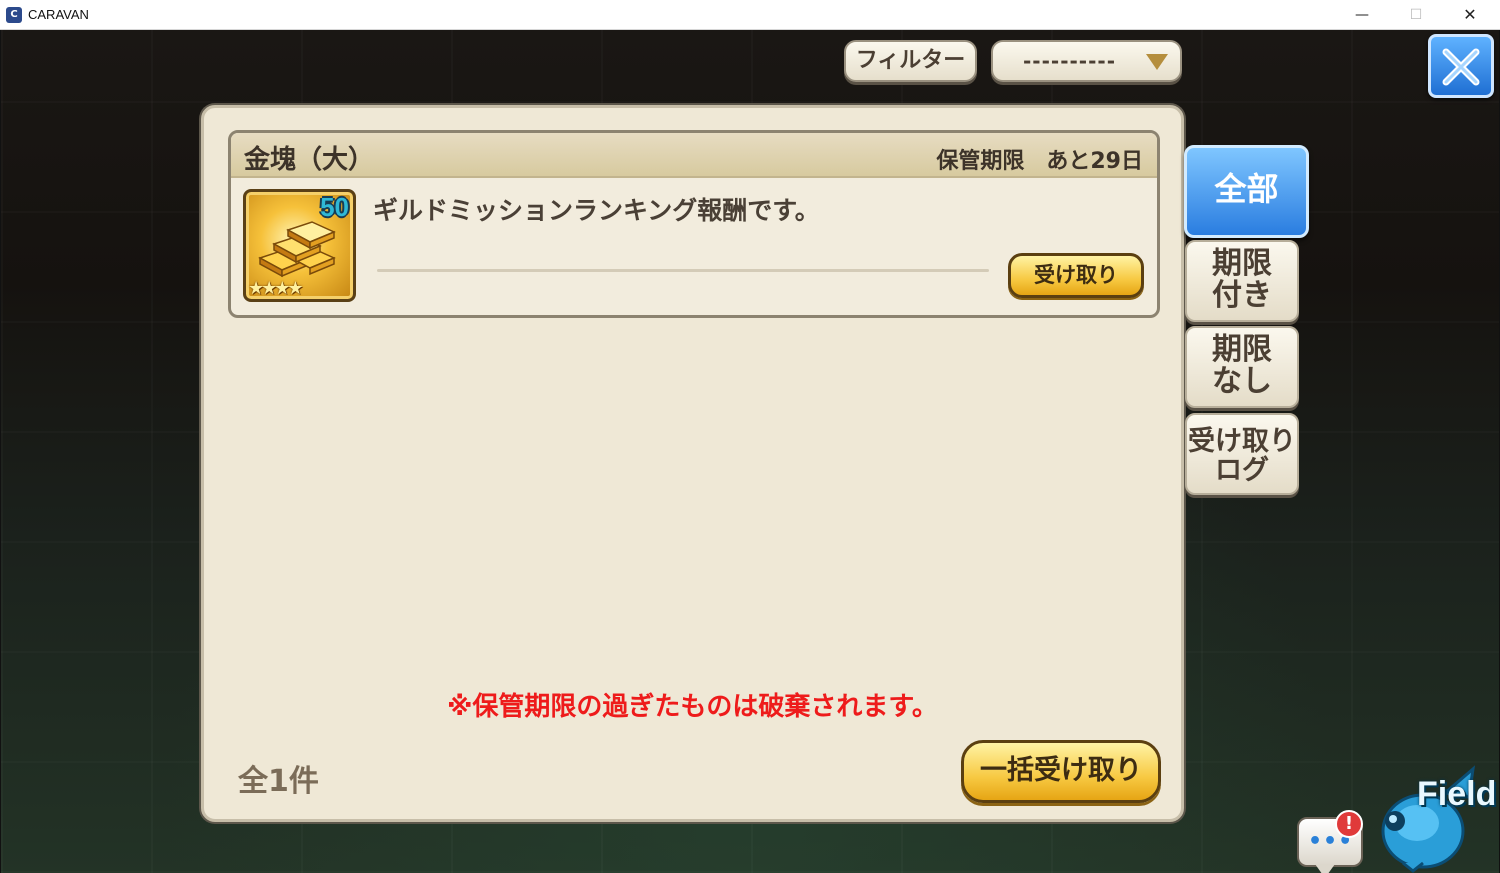 The image size is (1500, 873). Describe the element at coordinates (1242, 441) in the screenshot. I see `tab-log-line1: 受け取り` at that location.